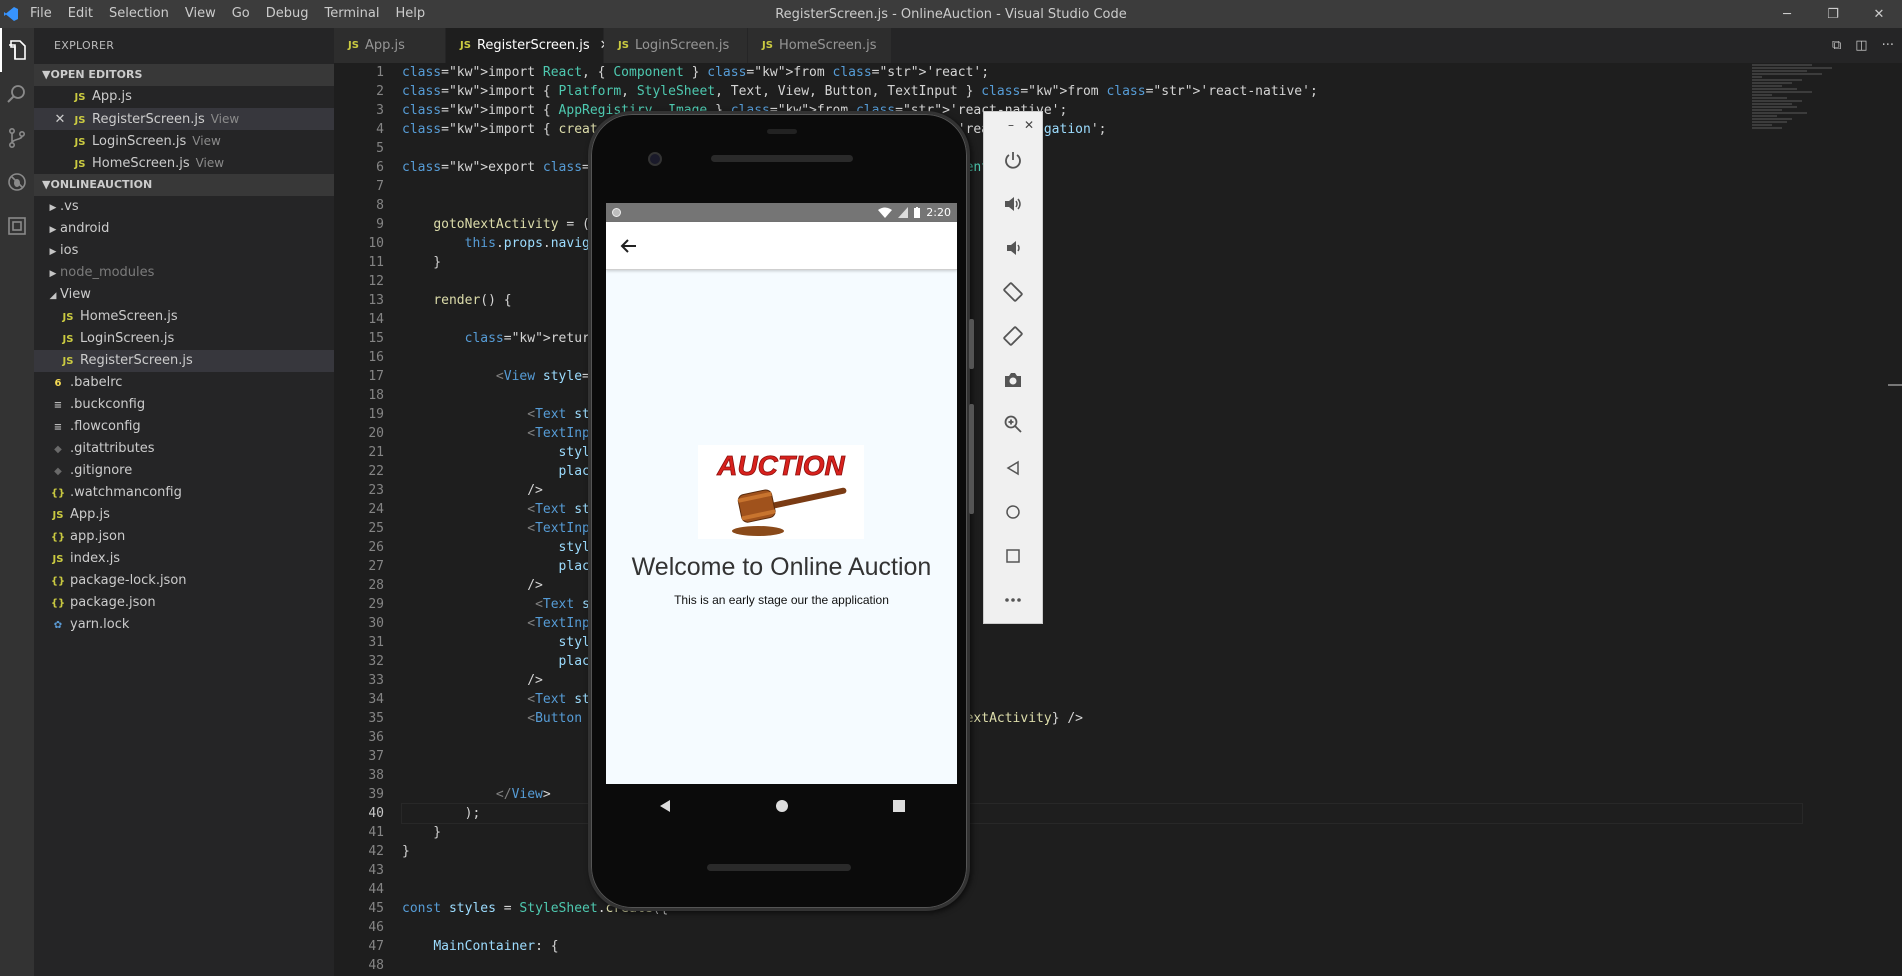  I want to click on tab-loginscreen-js: JS LoginScreen.js, so click(676, 45).